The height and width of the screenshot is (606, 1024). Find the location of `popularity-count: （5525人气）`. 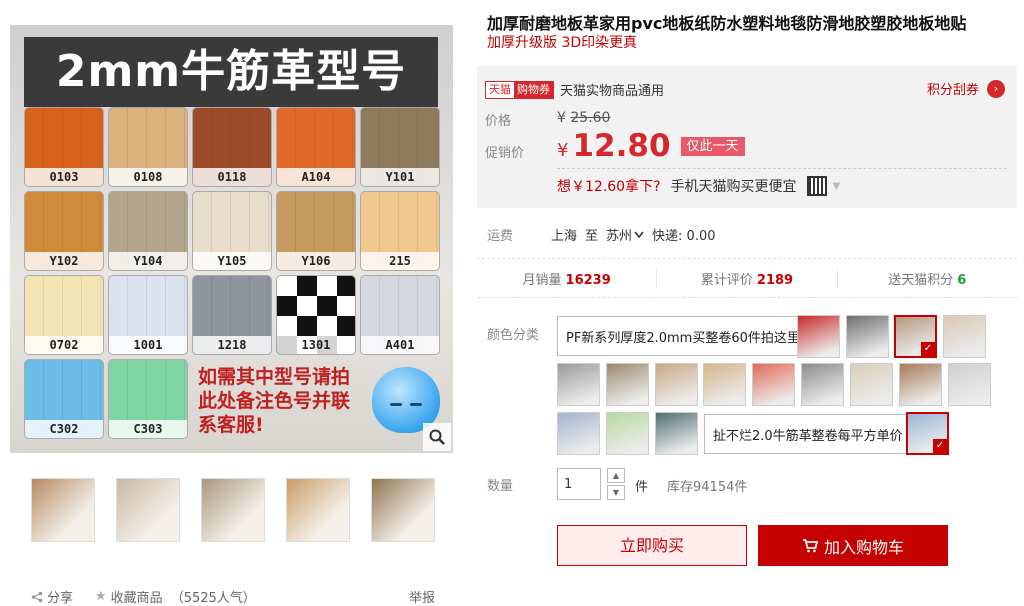

popularity-count: （5525人气） is located at coordinates (213, 598).